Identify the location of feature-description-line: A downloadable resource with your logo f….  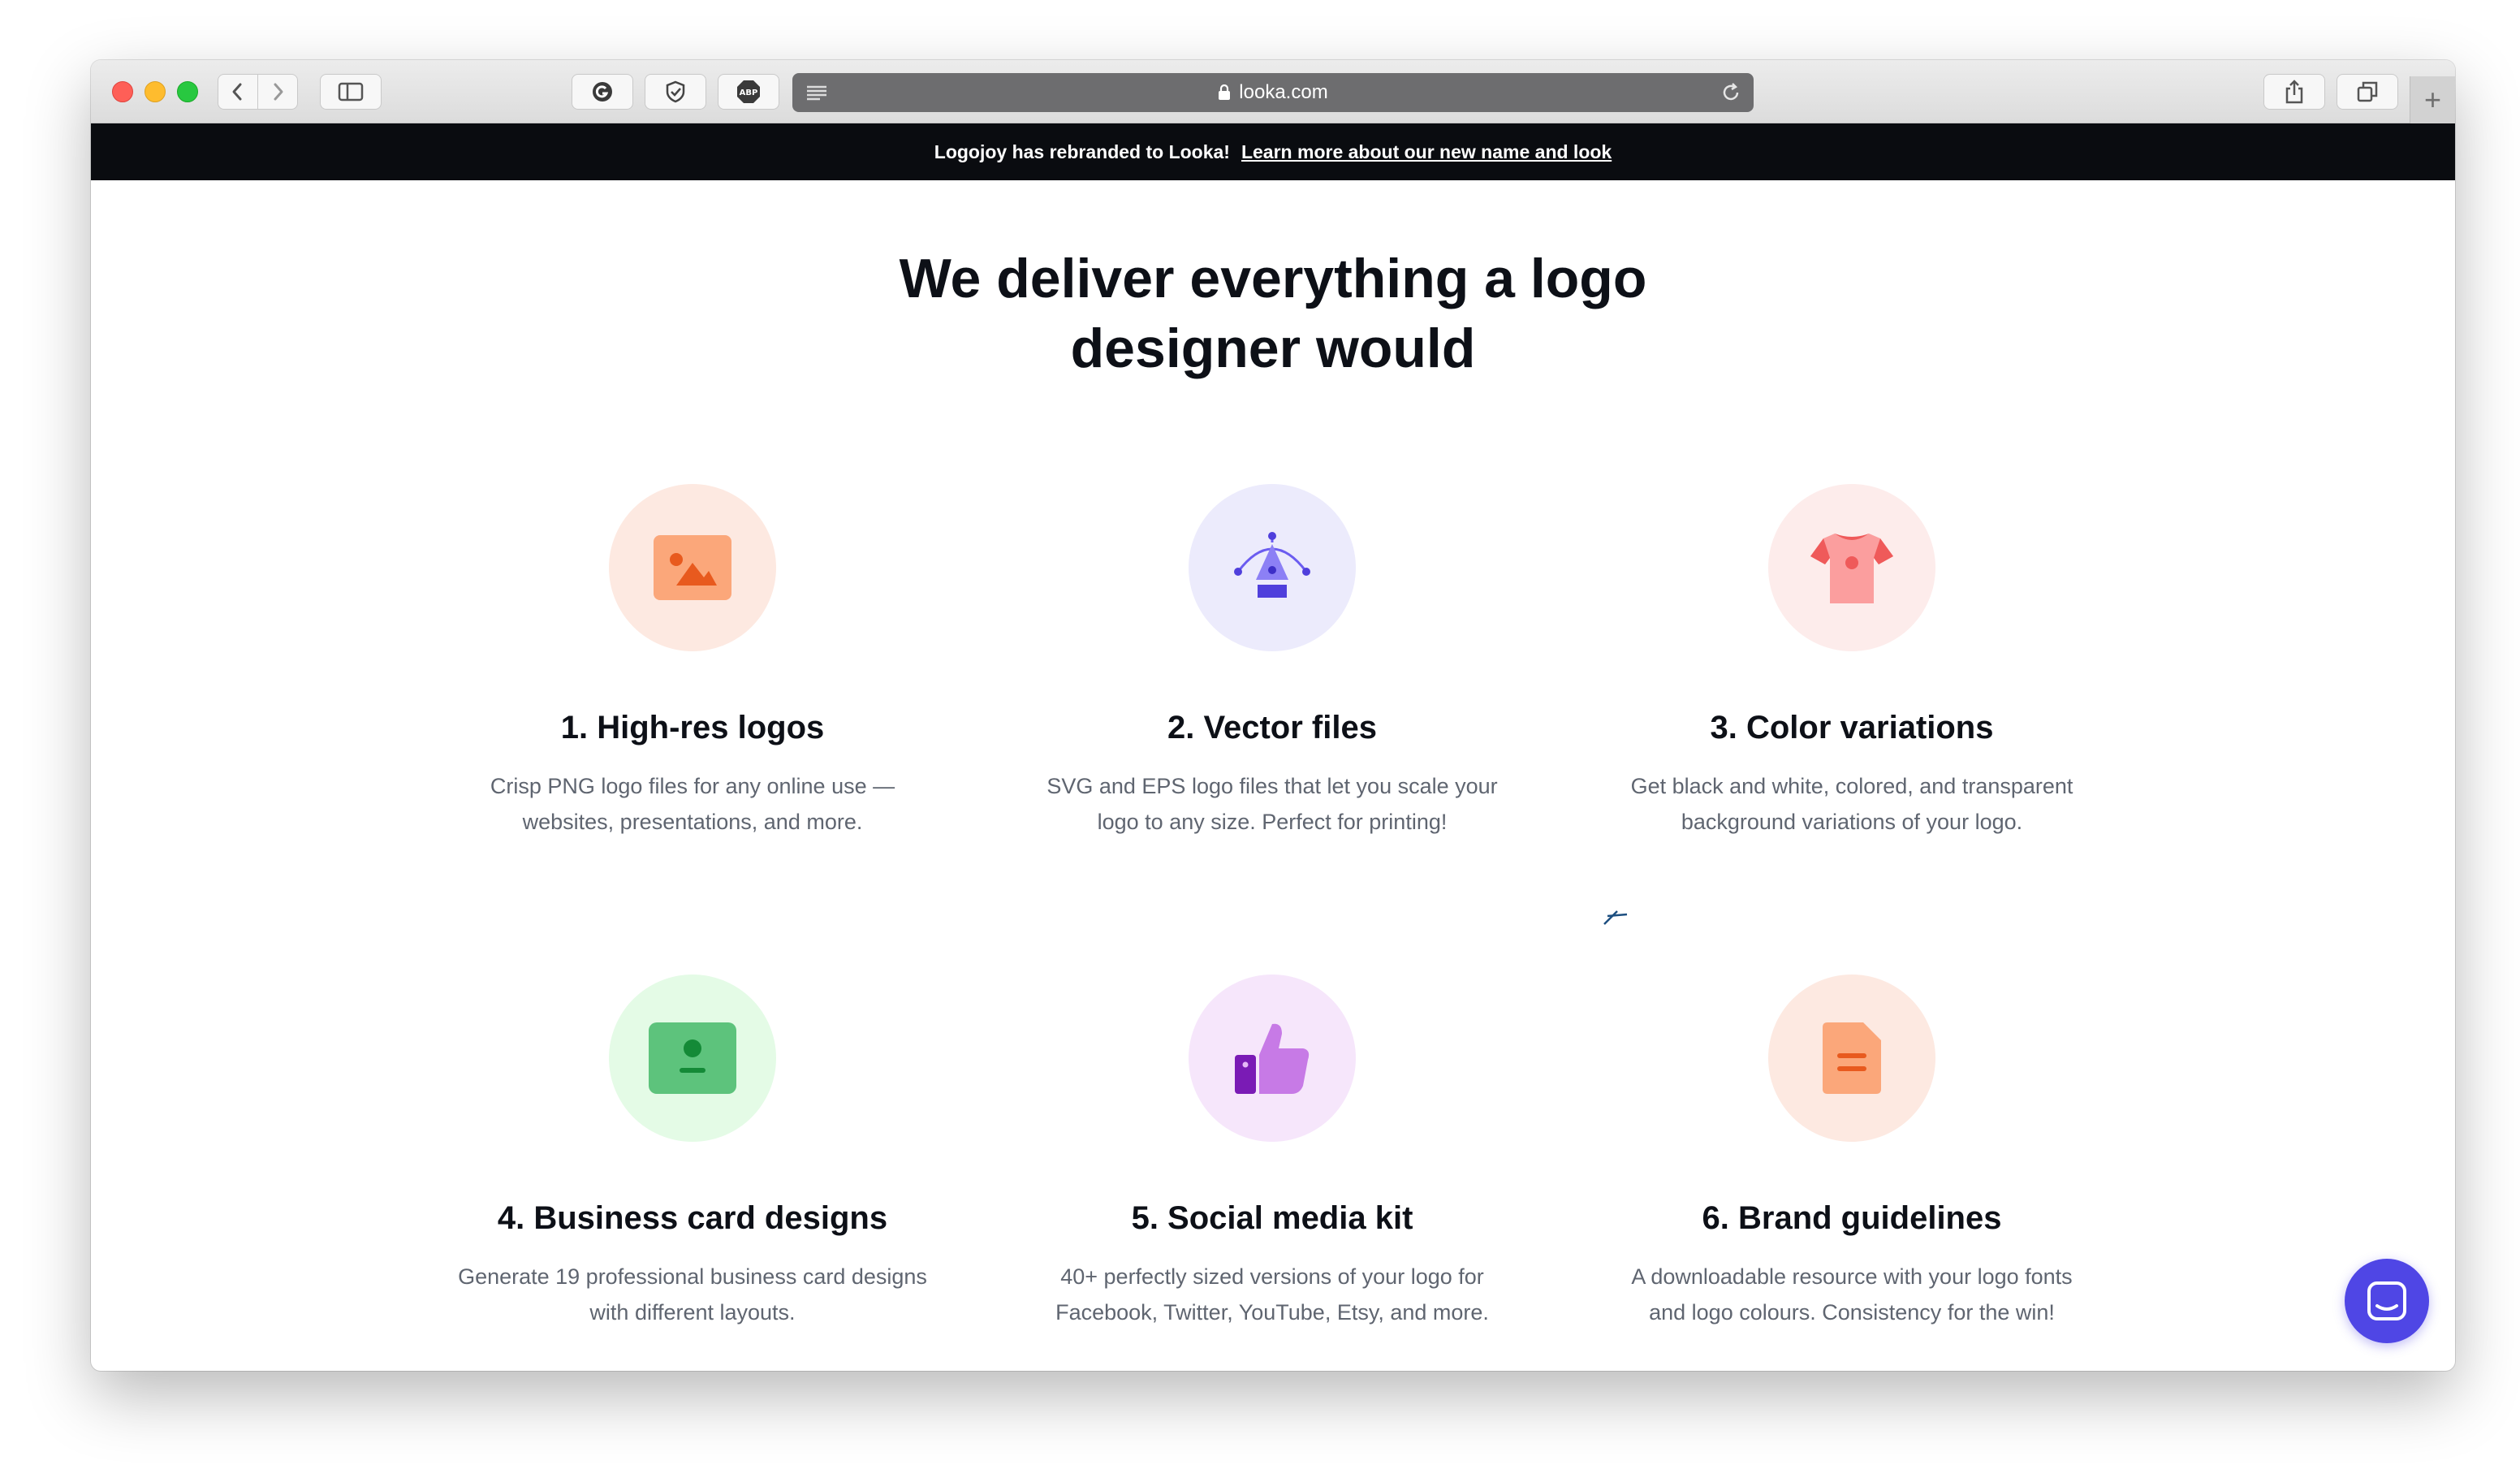
(1852, 1276).